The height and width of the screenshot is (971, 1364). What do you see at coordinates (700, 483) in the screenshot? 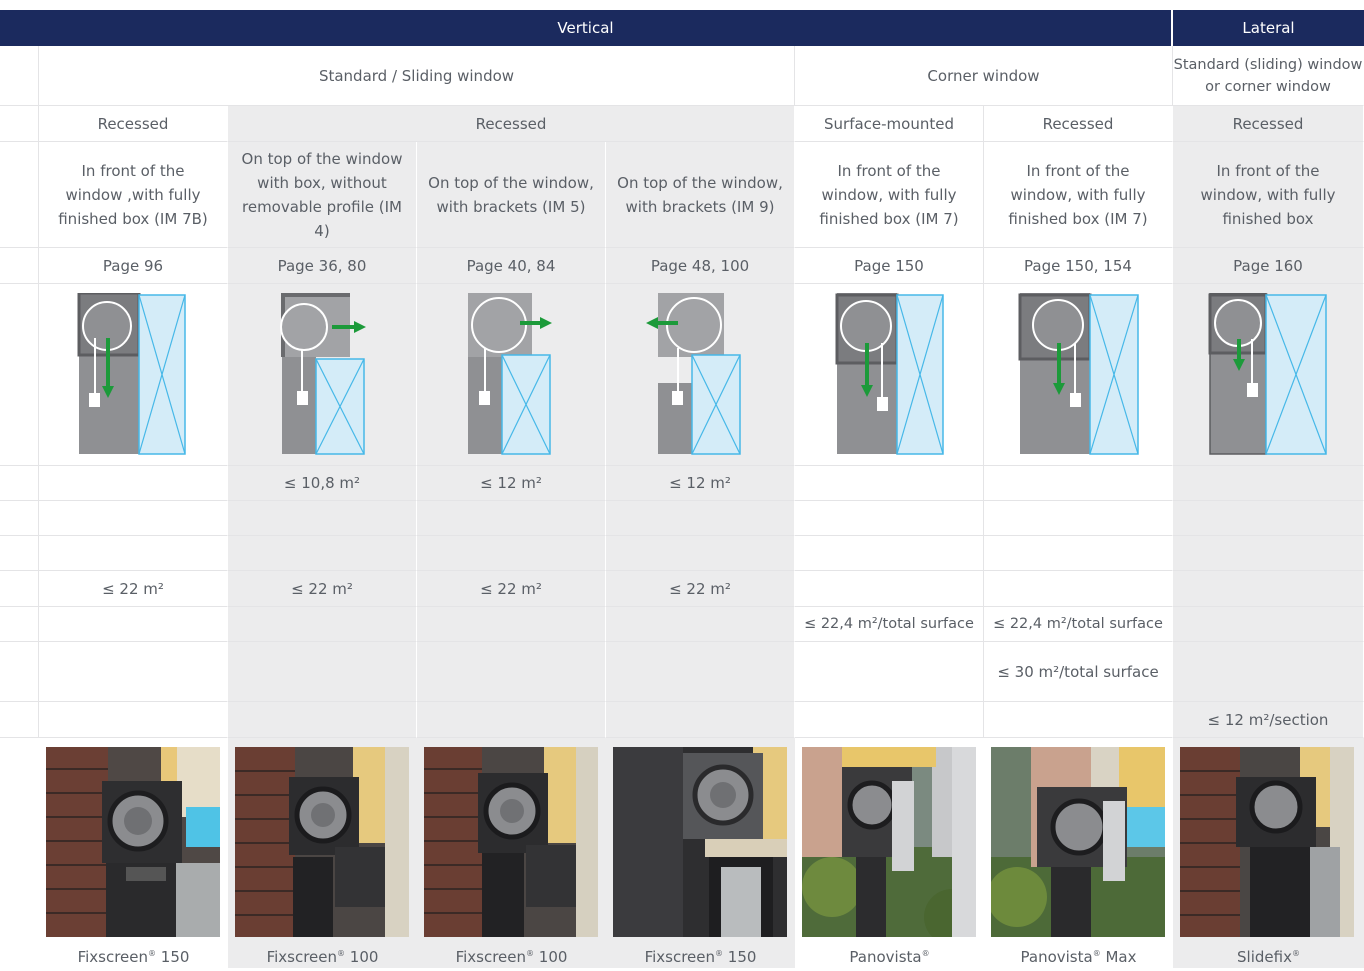
I see `size1-col4: ≤ 12 m²` at bounding box center [700, 483].